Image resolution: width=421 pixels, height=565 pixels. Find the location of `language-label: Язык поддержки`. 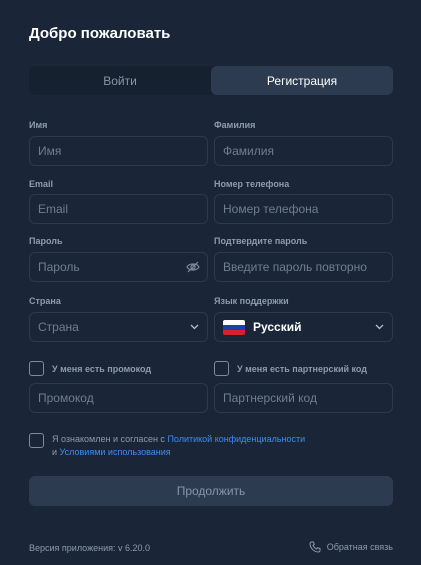

language-label: Язык поддержки is located at coordinates (251, 301).